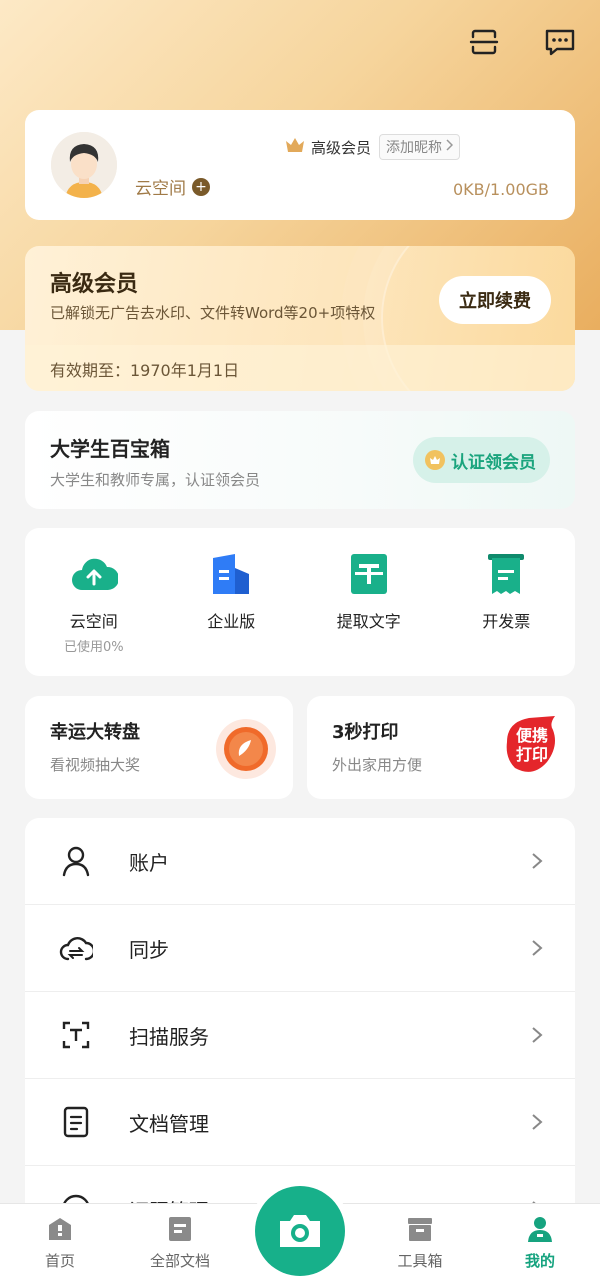 This screenshot has height=1284, width=600. Describe the element at coordinates (93, 647) in the screenshot. I see `quick-sub: 已使用0%` at that location.